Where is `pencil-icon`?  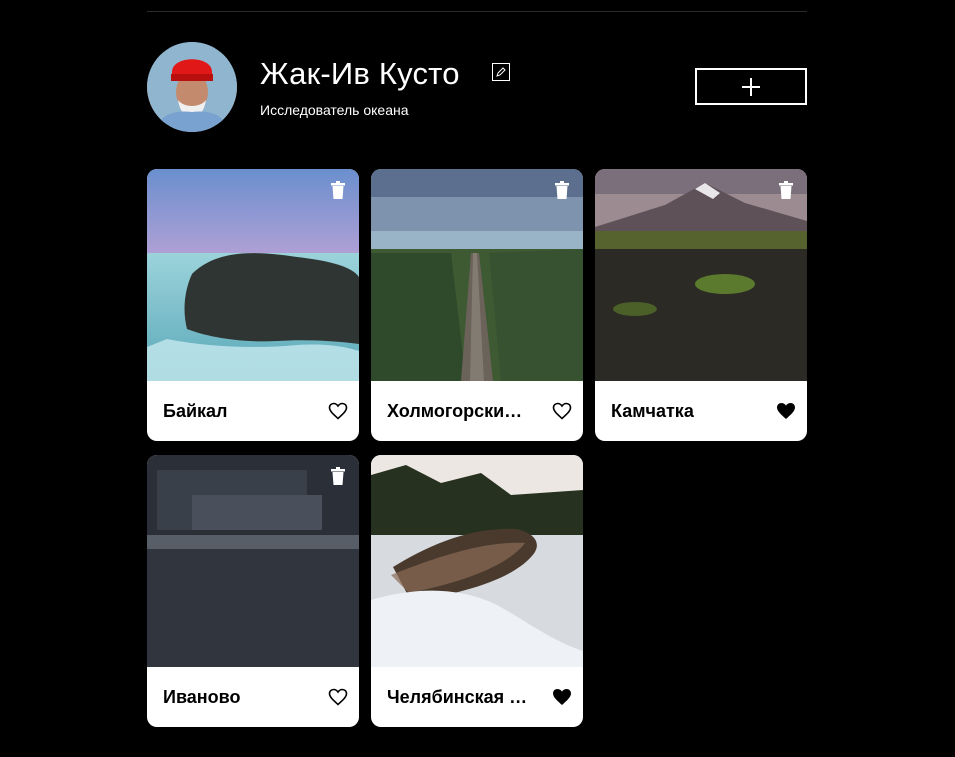 pencil-icon is located at coordinates (501, 72).